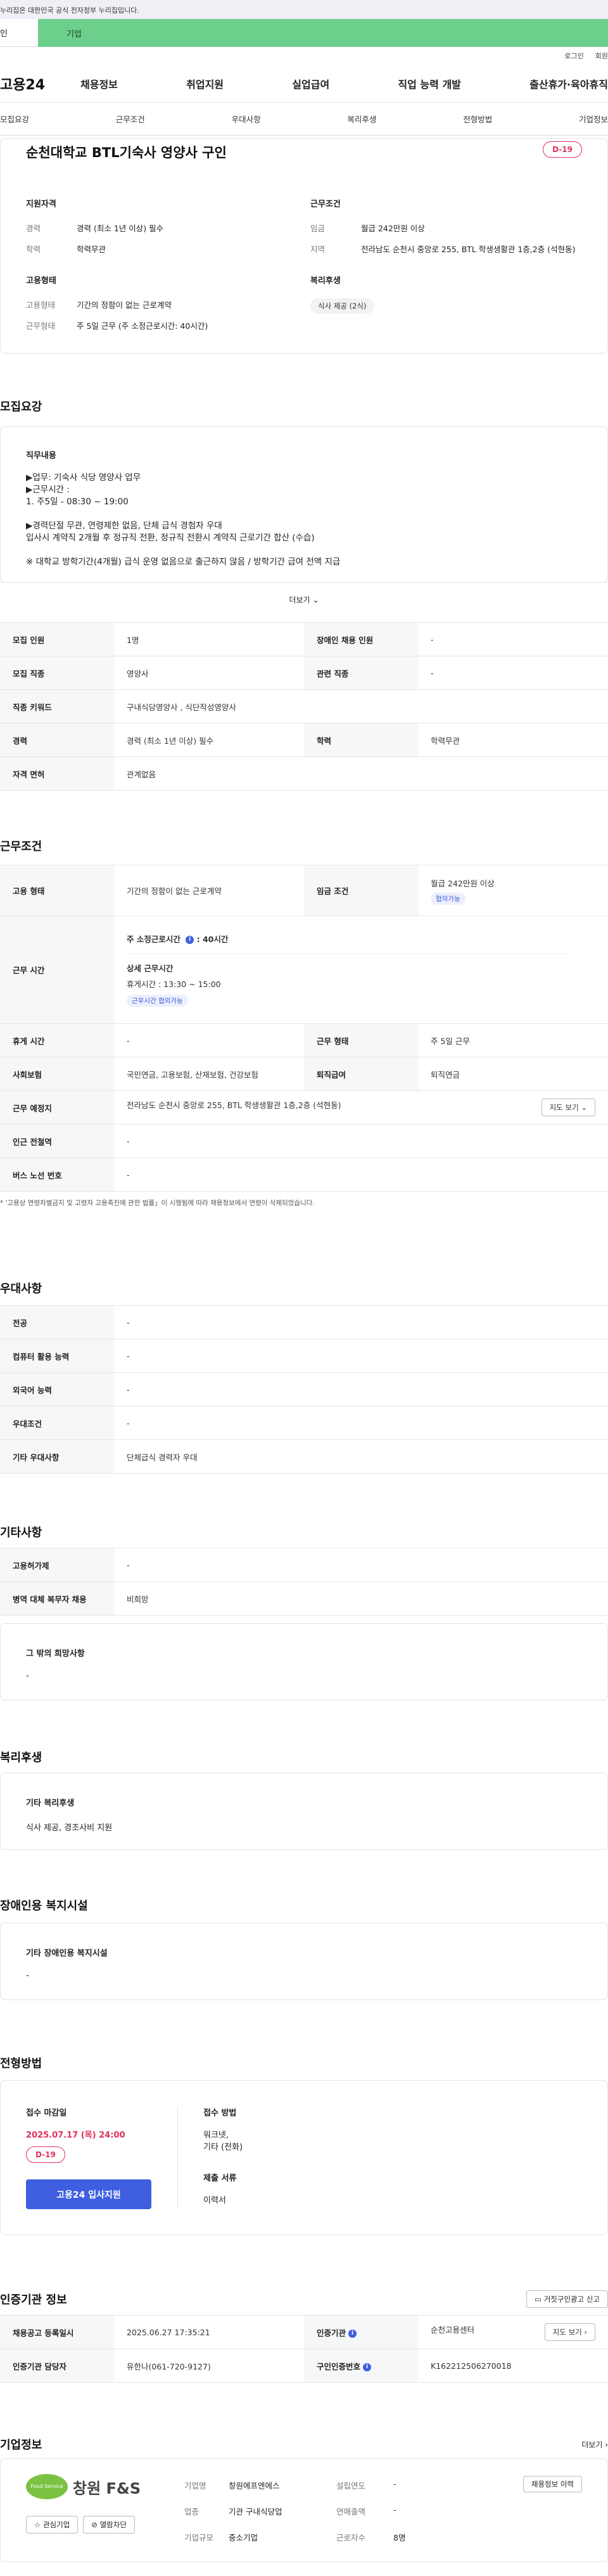  What do you see at coordinates (310, 84) in the screenshot?
I see `gnb-item-unemployment-benefit: 실업급여` at bounding box center [310, 84].